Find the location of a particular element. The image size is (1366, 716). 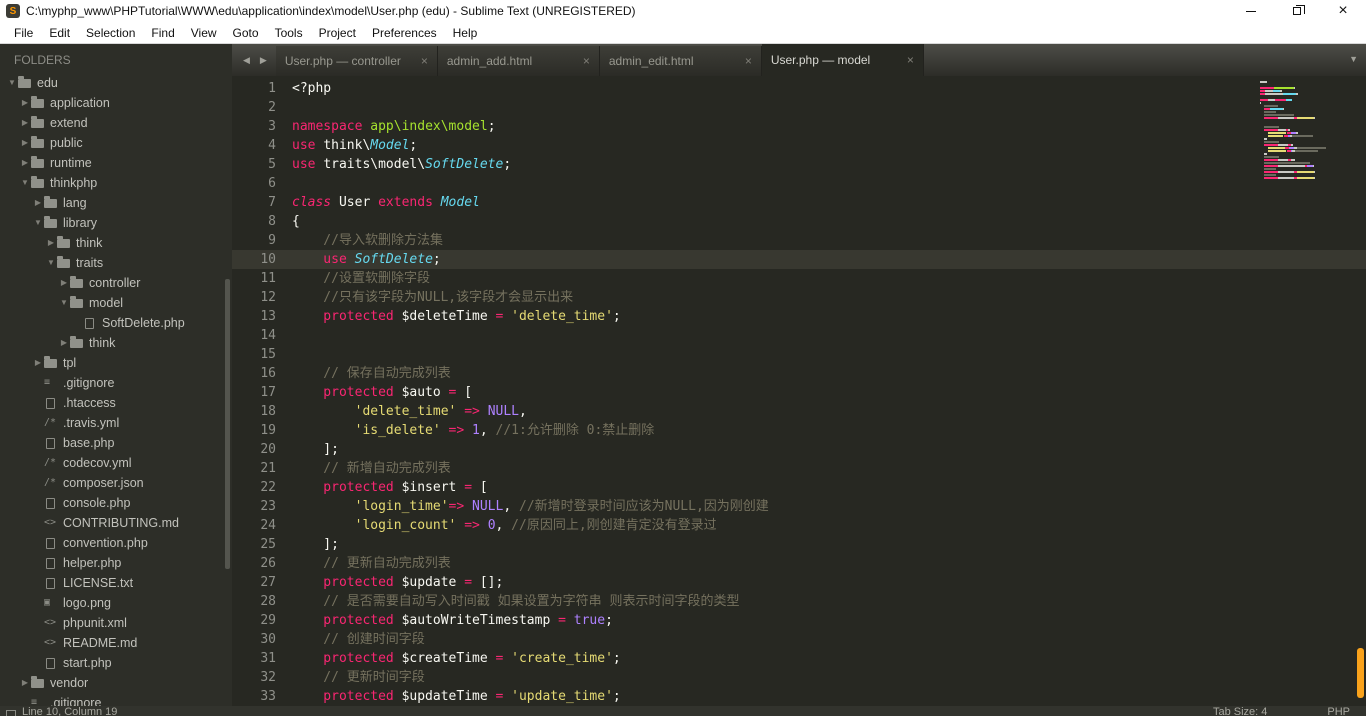

tree-folder-edu: ▼ edu is located at coordinates (116, 83).